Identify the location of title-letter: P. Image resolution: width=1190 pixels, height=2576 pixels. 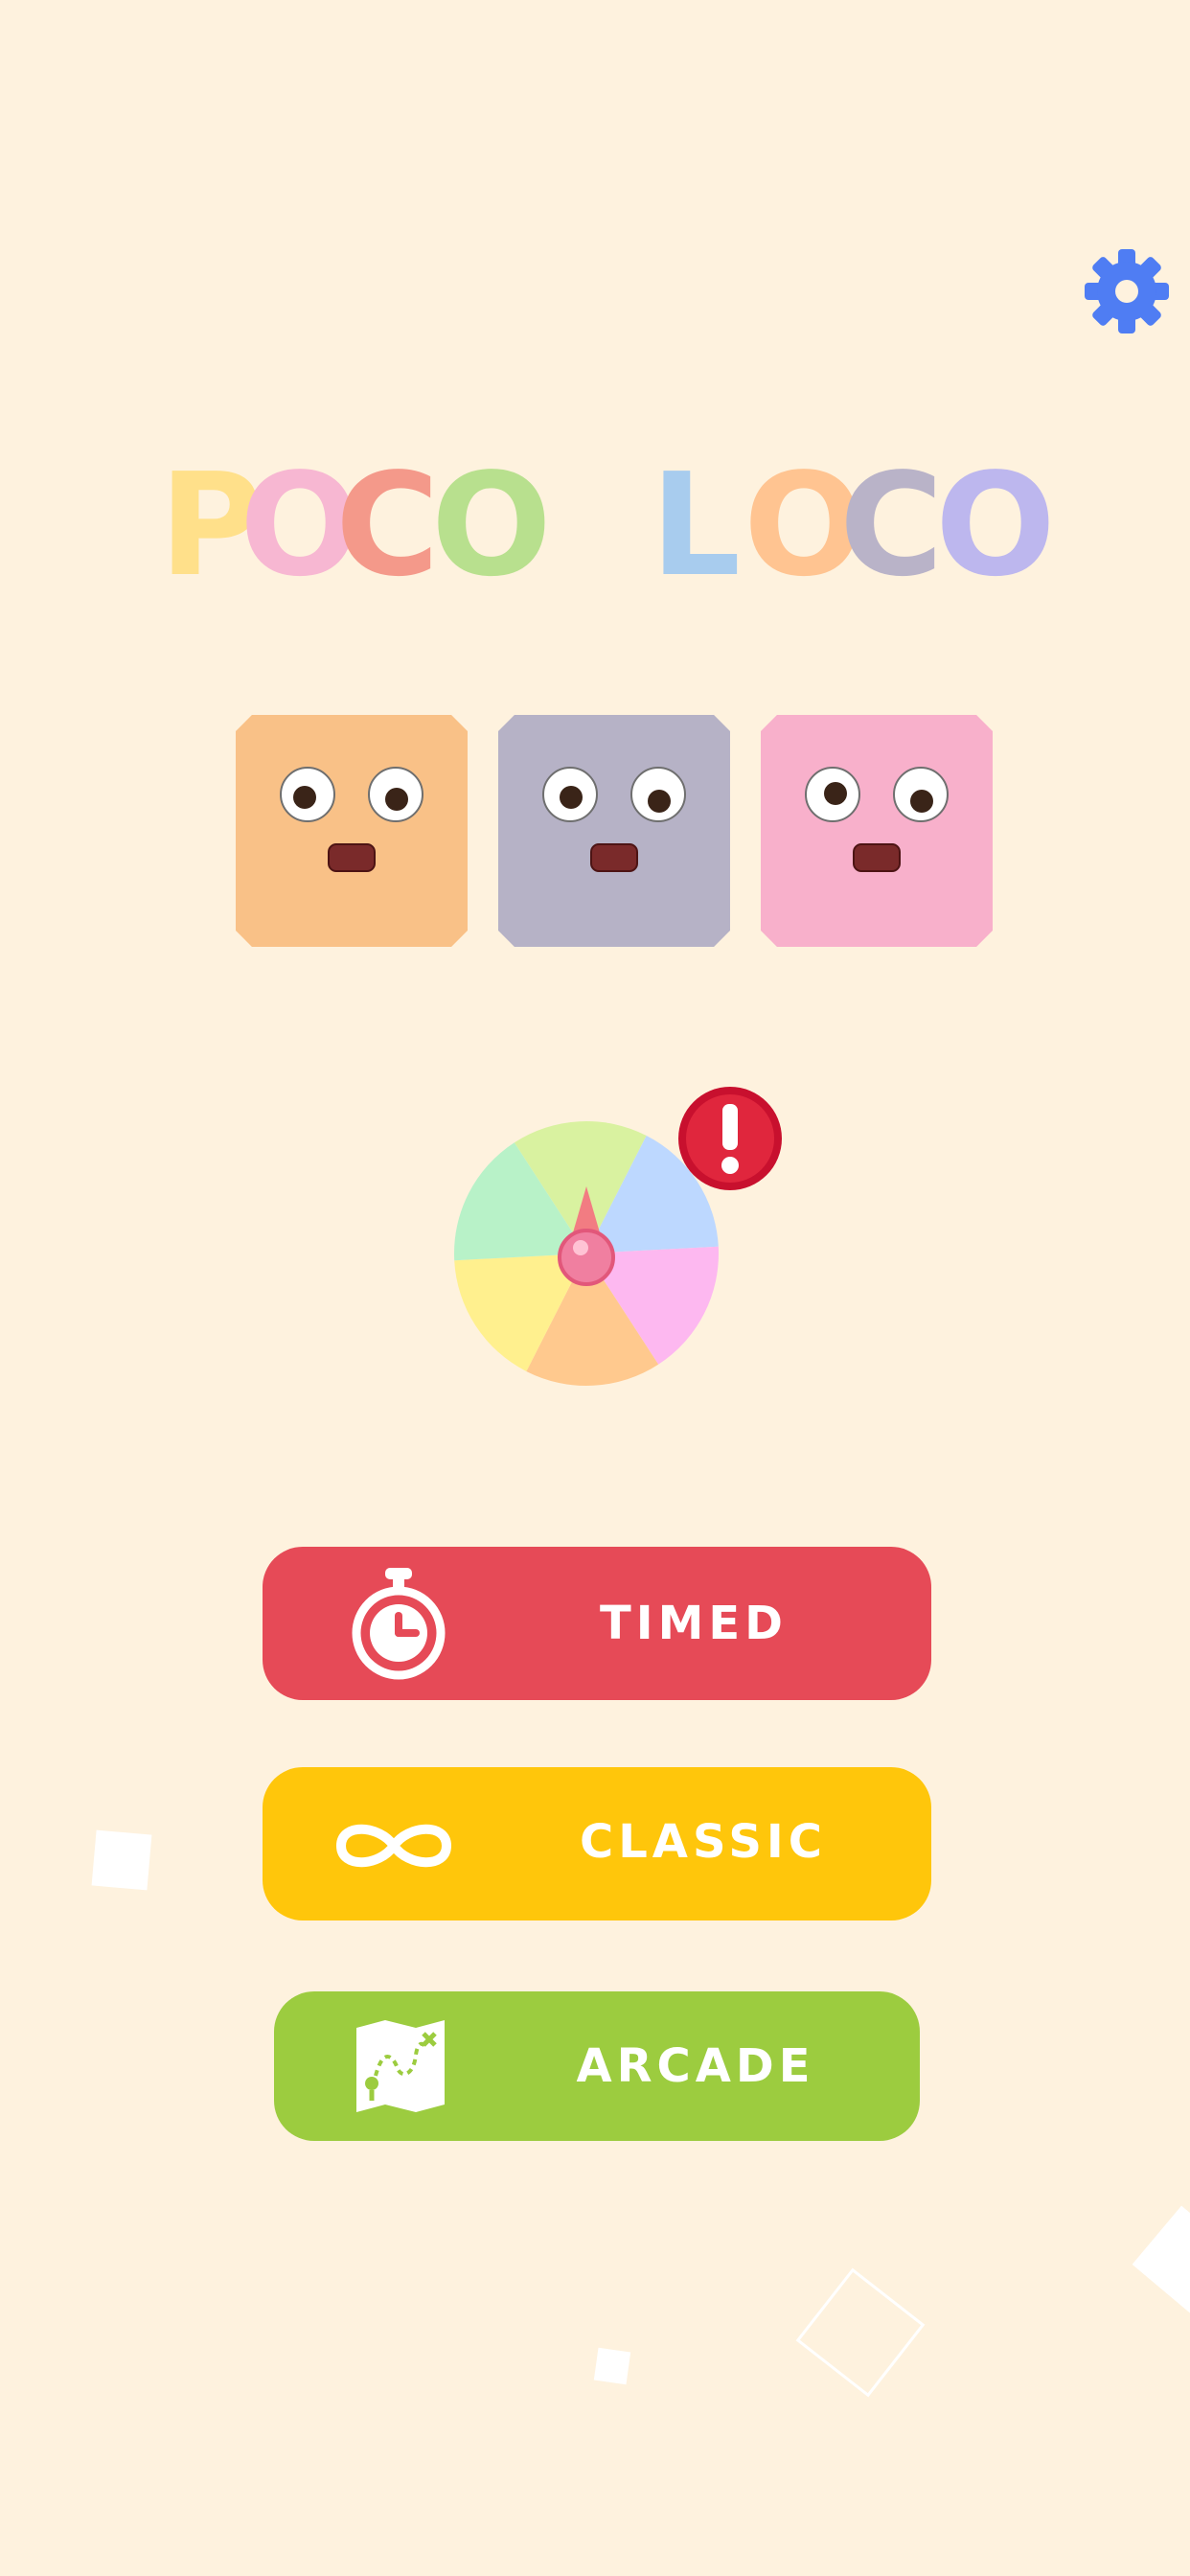
(211, 525).